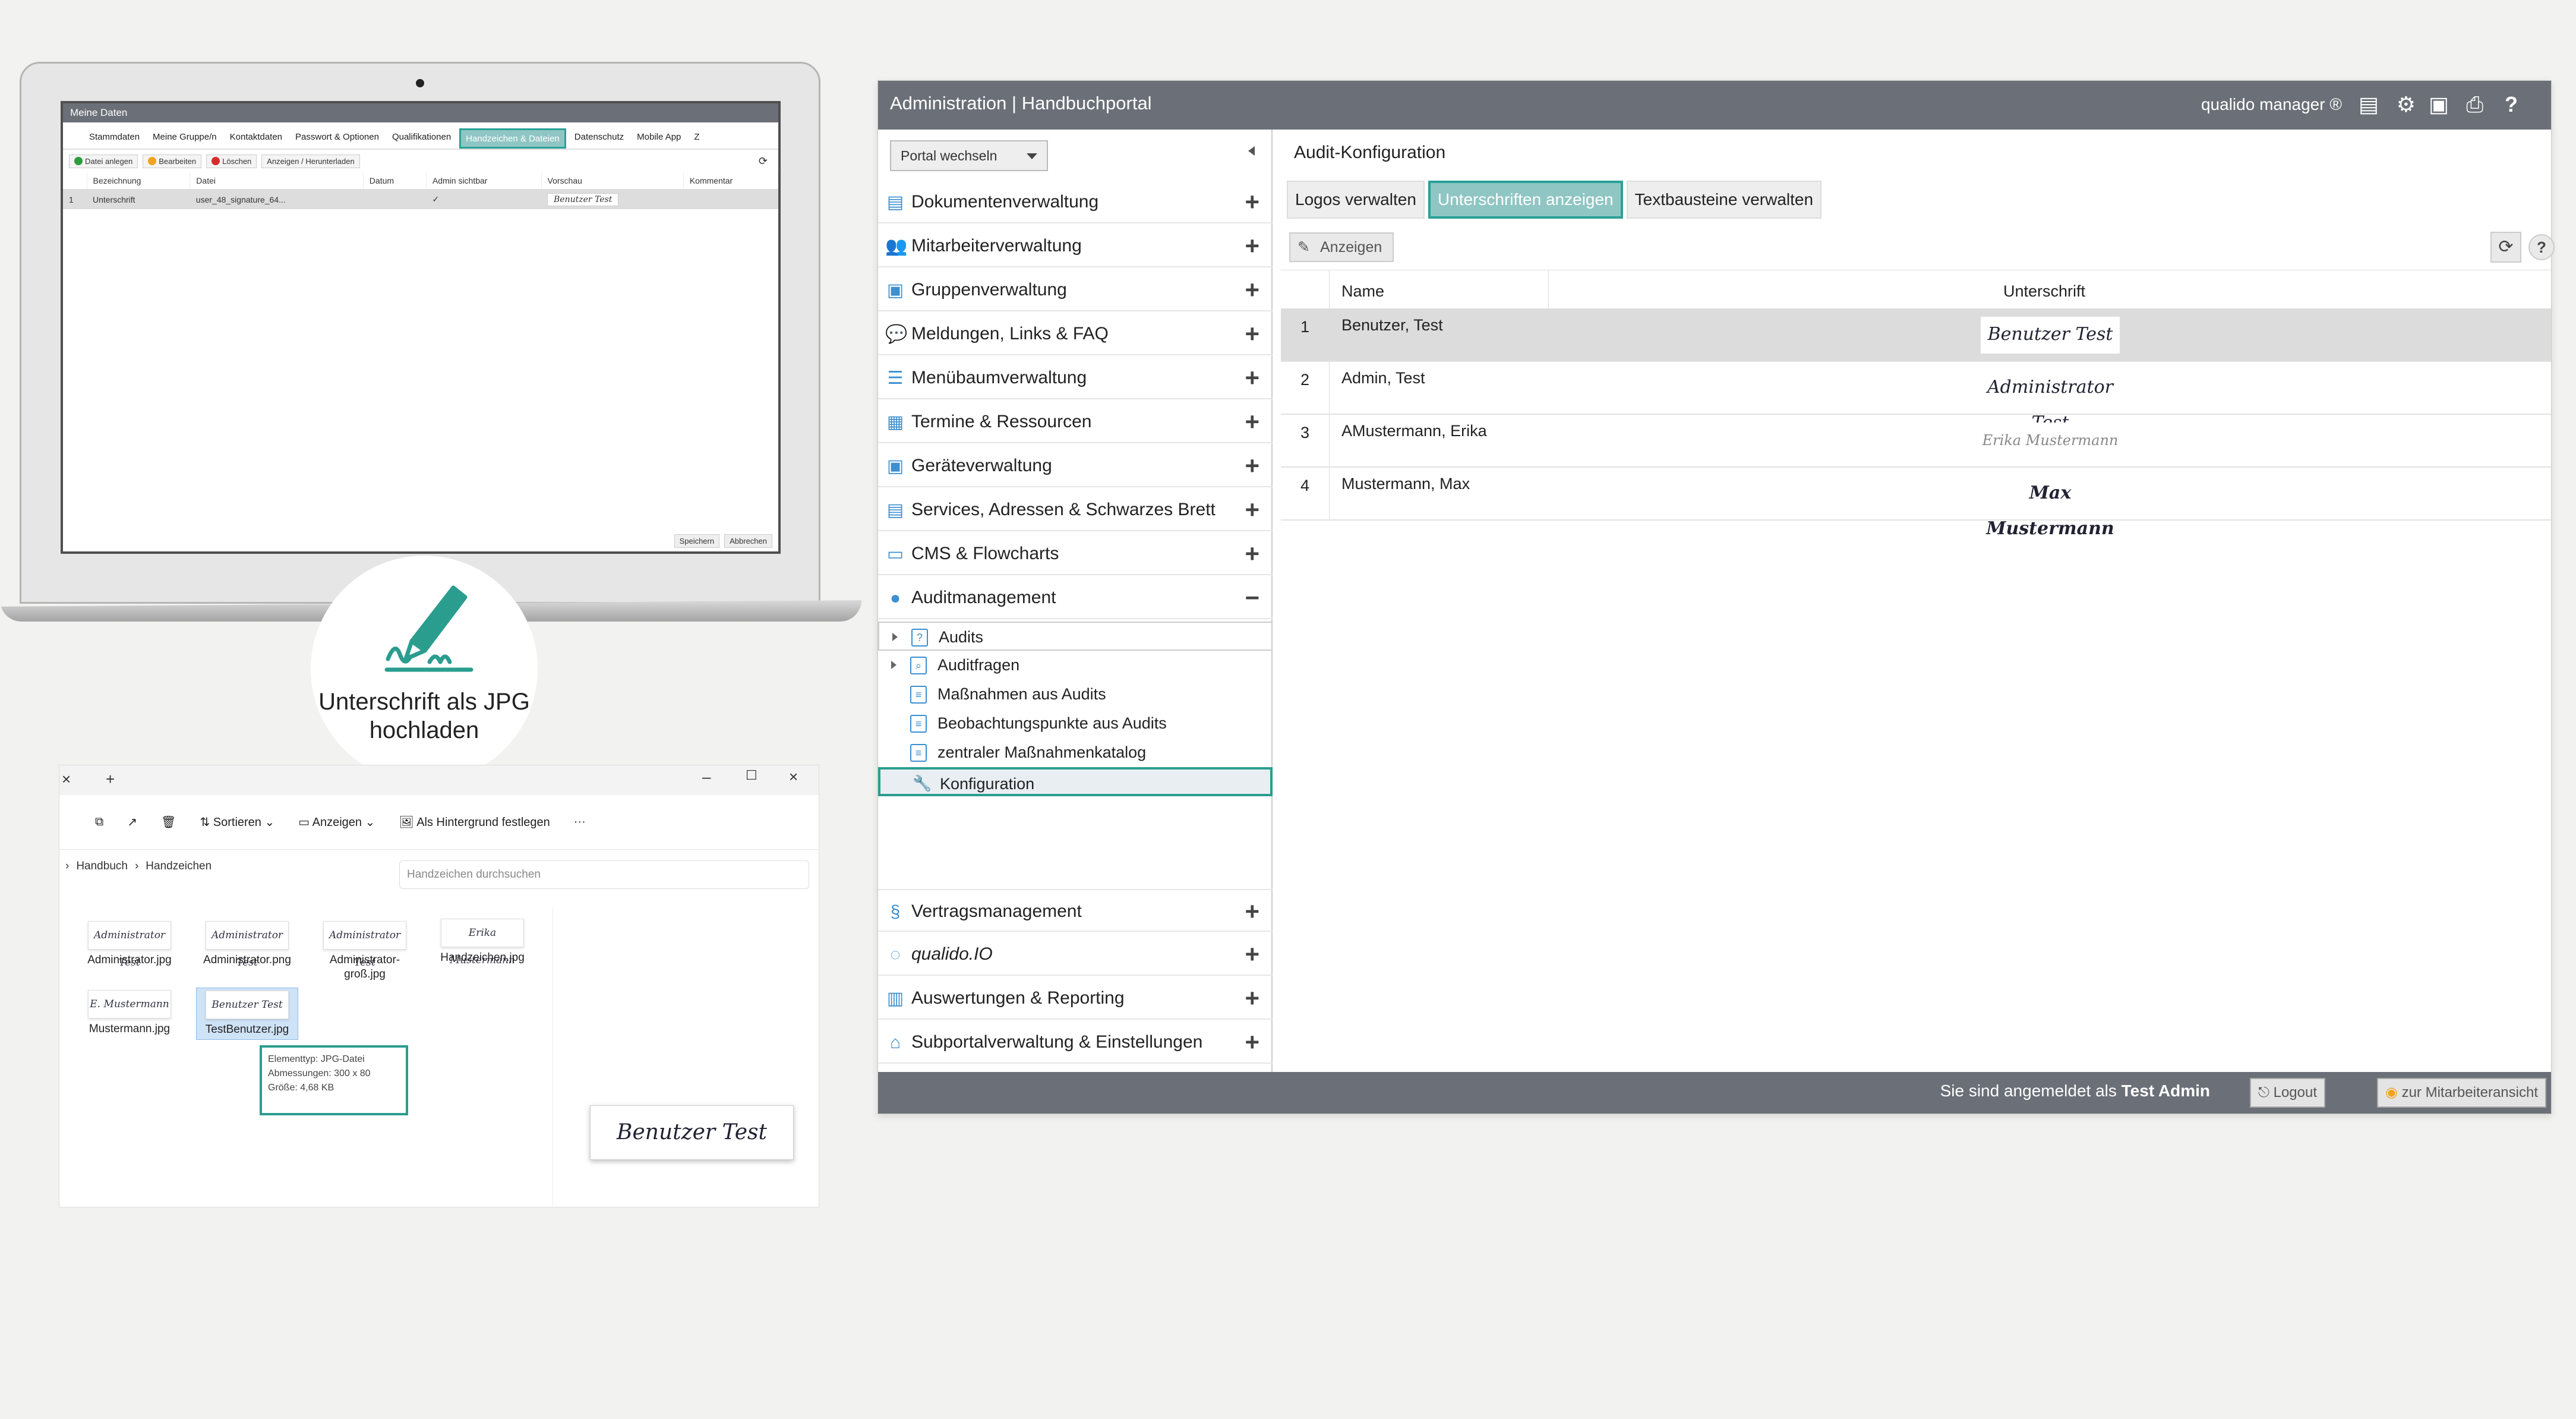  Describe the element at coordinates (277, 181) in the screenshot. I see `col-datei: Datei` at that location.